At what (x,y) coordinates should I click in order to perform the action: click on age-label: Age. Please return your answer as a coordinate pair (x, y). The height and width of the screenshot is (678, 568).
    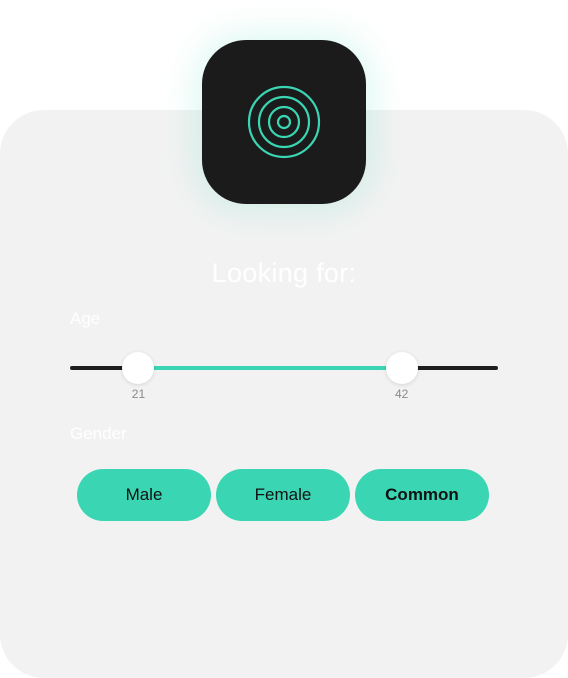
    Looking at the image, I should click on (85, 318).